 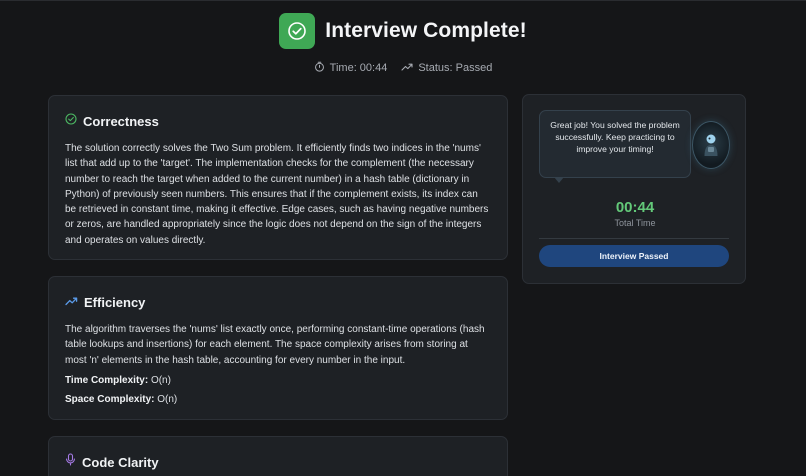 I want to click on trending-up-icon, so click(x=407, y=68).